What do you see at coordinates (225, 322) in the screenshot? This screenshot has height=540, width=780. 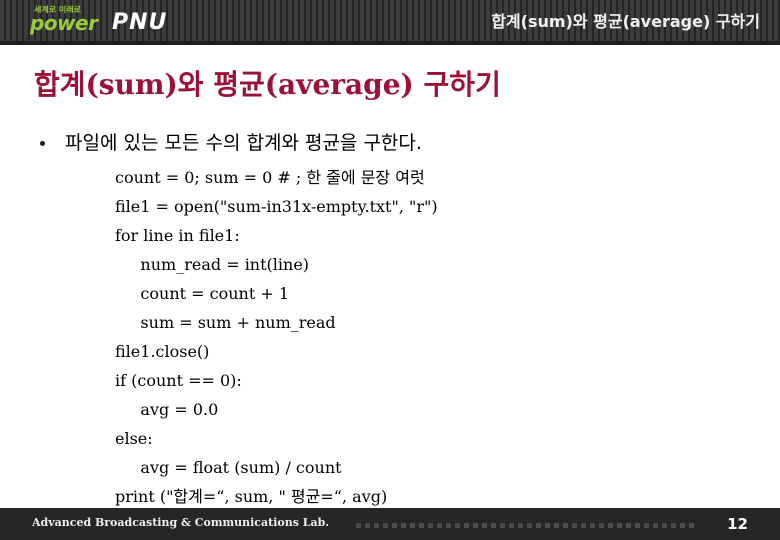 I see `code-line: sum = sum + num_read` at bounding box center [225, 322].